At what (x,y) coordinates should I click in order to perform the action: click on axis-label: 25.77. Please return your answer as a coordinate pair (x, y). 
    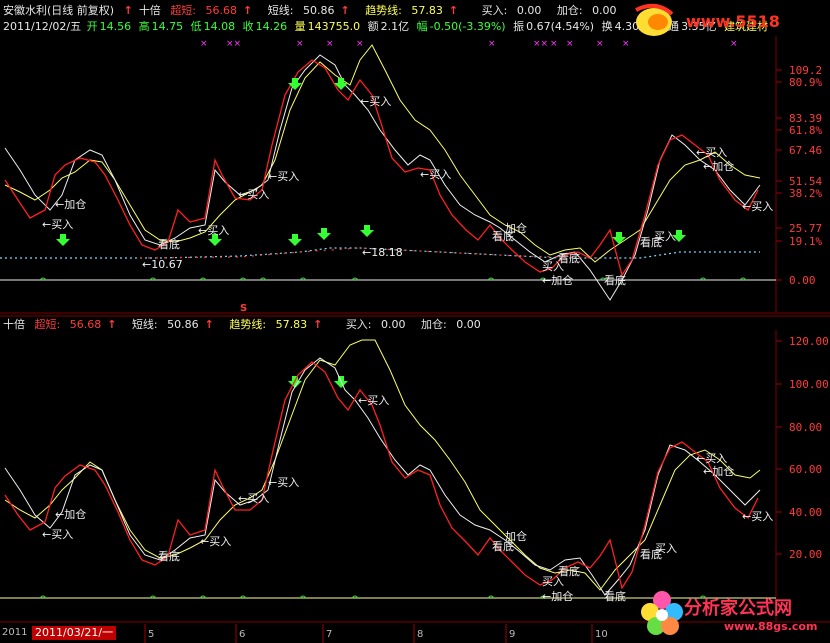
    Looking at the image, I should click on (805, 228).